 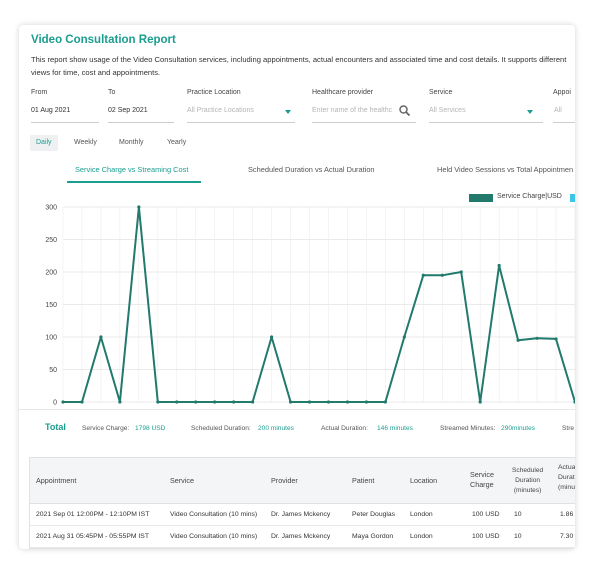 I want to click on total-service-charge-value: 1798 USD, so click(x=150, y=428).